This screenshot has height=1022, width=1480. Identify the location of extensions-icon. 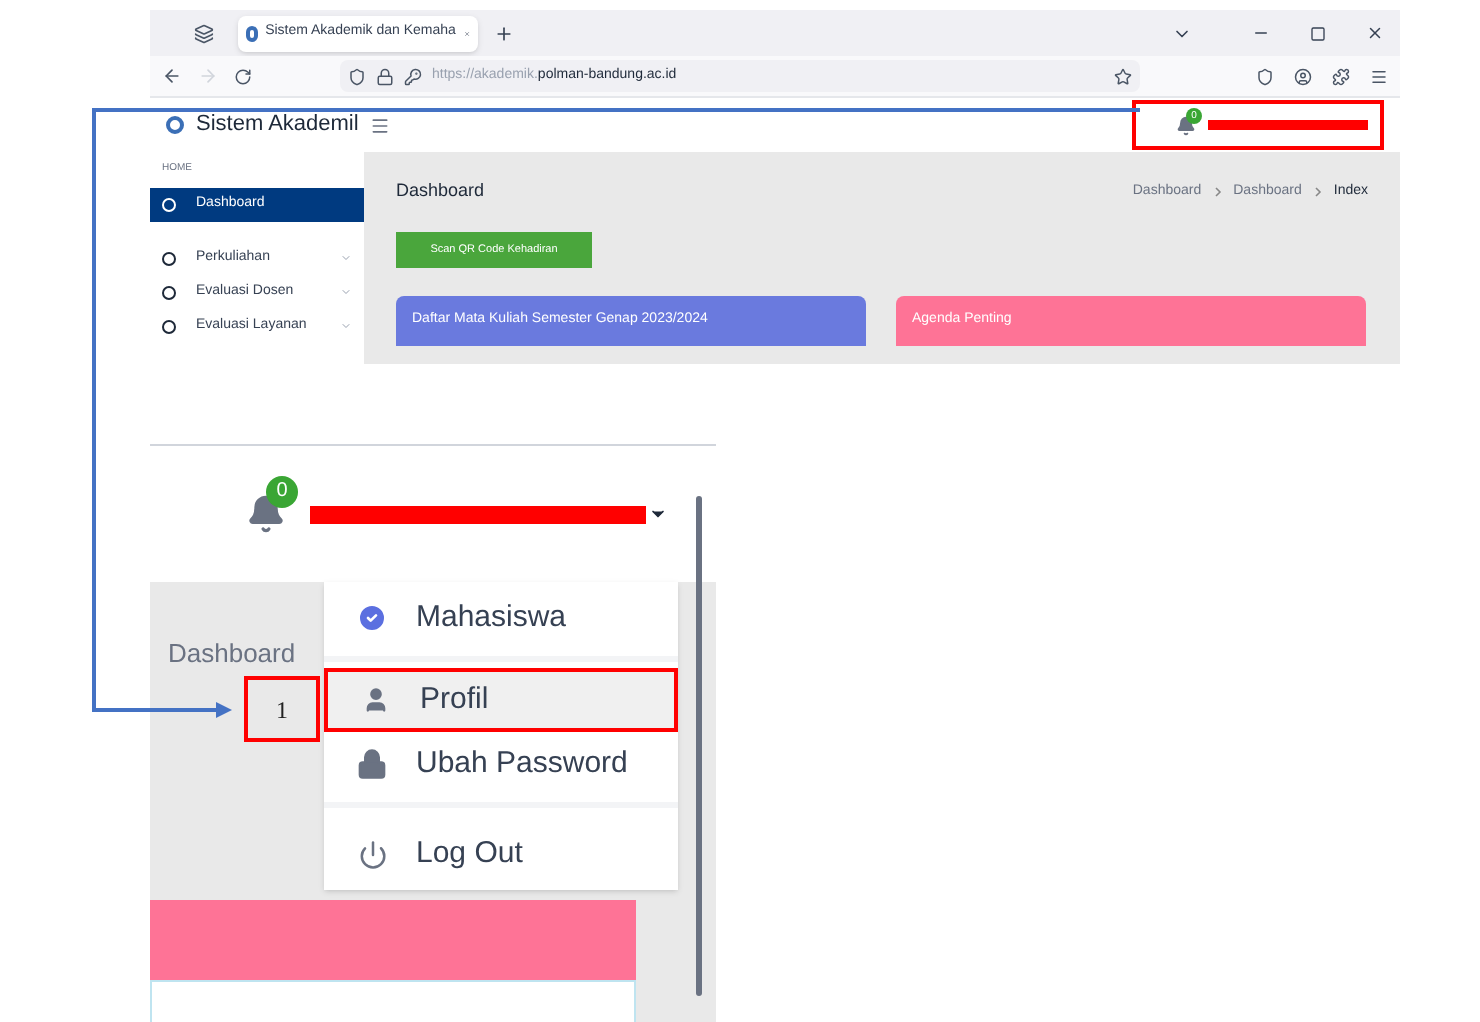
(1341, 76).